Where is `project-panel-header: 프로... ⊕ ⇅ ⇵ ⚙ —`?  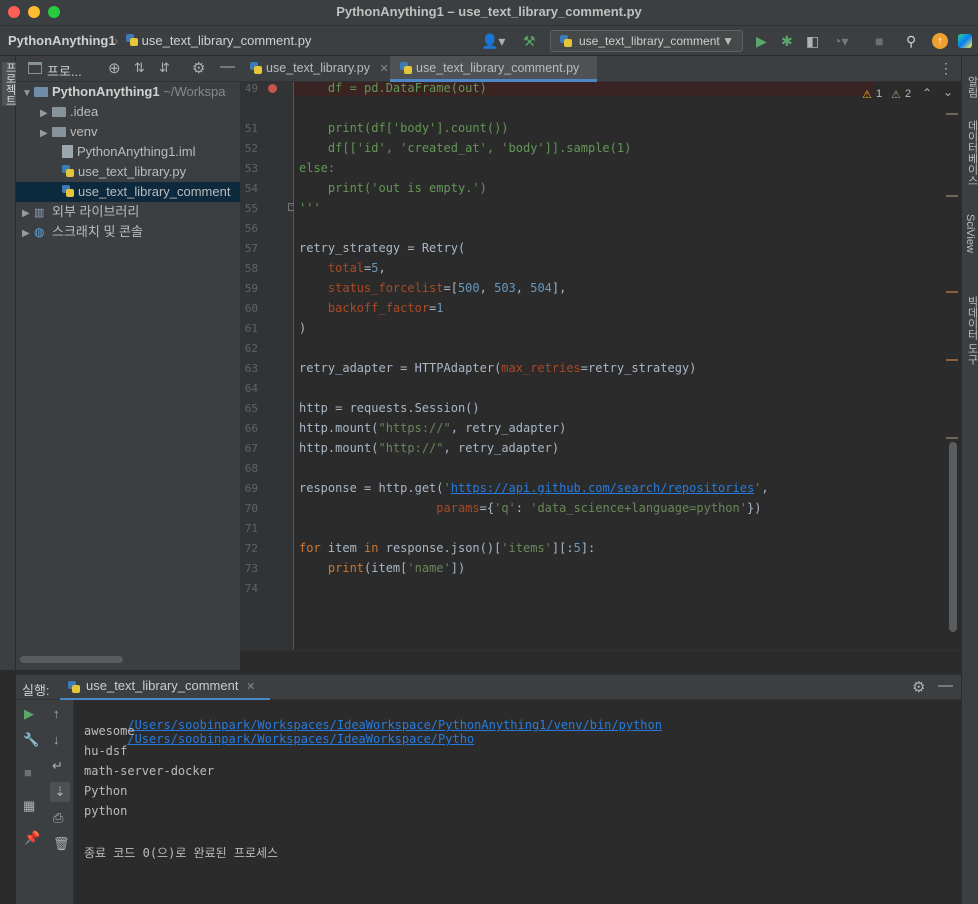 project-panel-header: 프로... ⊕ ⇅ ⇵ ⚙ — is located at coordinates (128, 69).